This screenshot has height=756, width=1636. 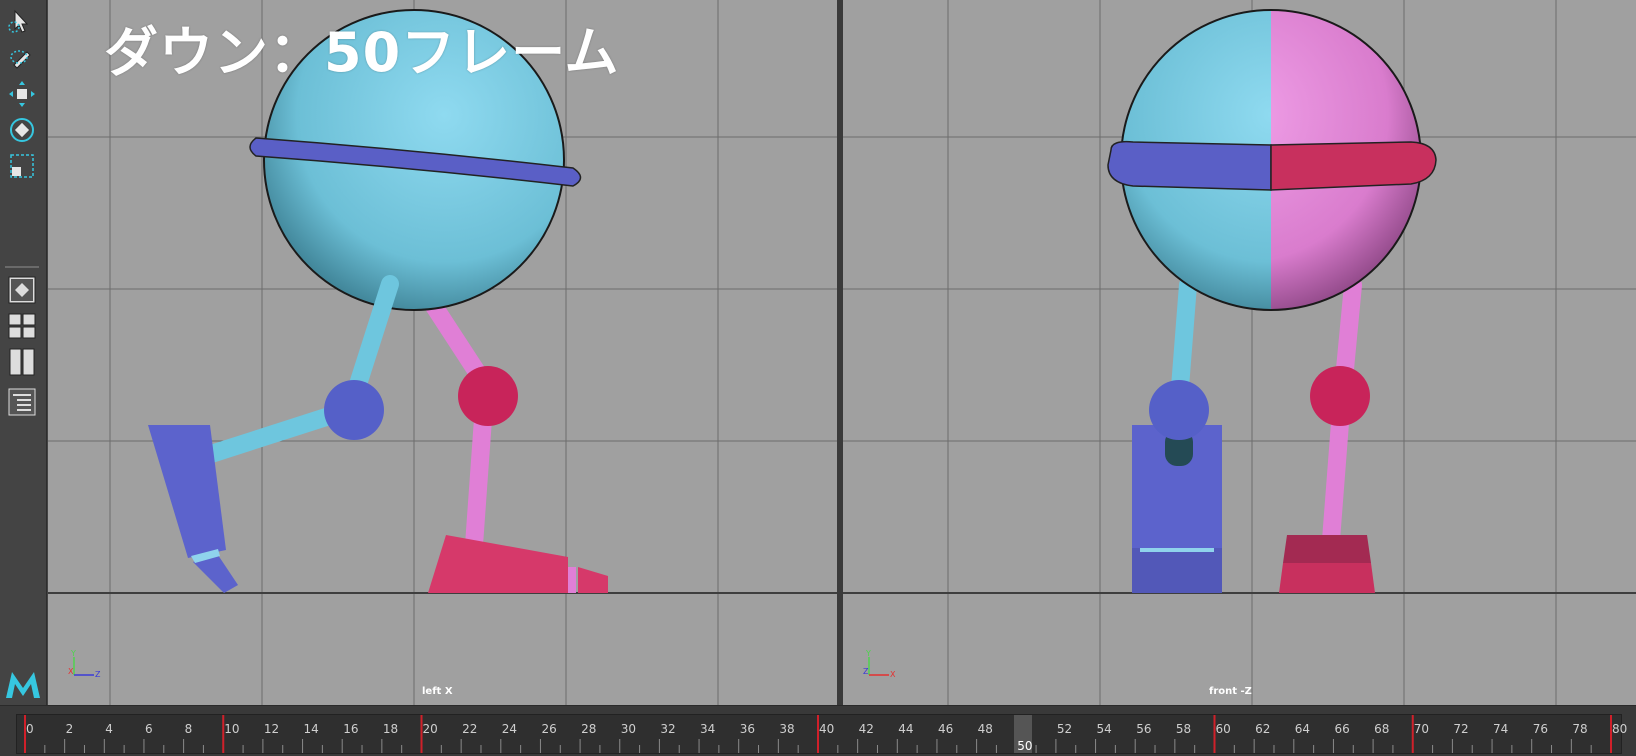 What do you see at coordinates (589, 729) in the screenshot?
I see `frame-label: 28` at bounding box center [589, 729].